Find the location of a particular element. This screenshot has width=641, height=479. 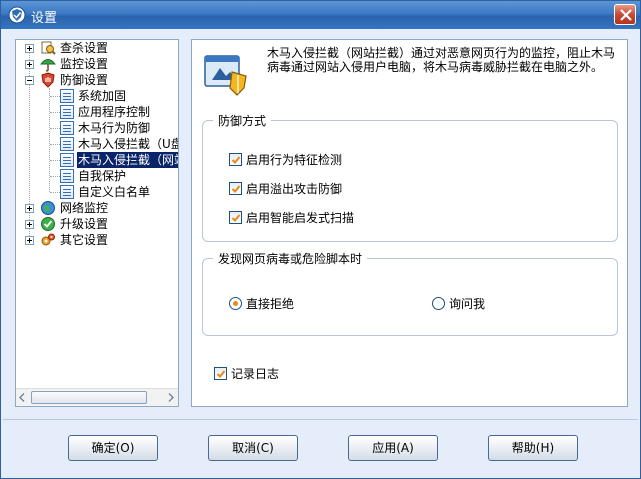

scroll-right-icon is located at coordinates (171, 397).